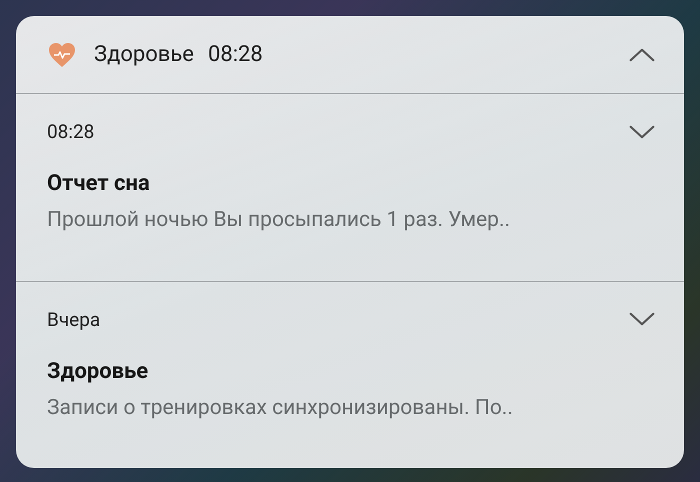  Describe the element at coordinates (62, 55) in the screenshot. I see `heart-icon` at that location.